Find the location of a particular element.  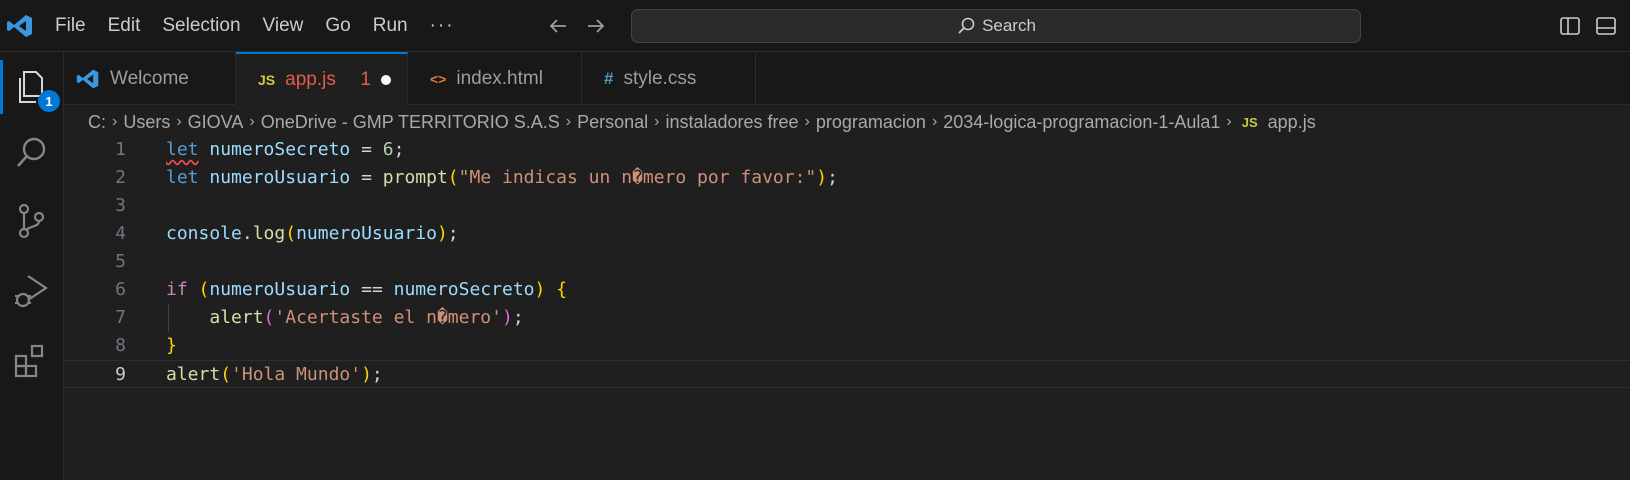

tab-label: Welcome is located at coordinates (149, 78).